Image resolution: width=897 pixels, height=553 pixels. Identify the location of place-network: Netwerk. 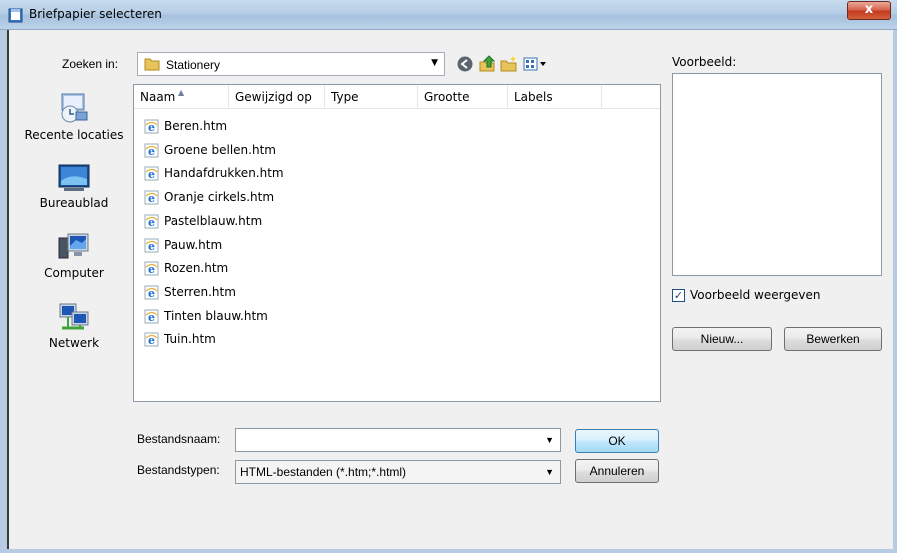
(74, 326).